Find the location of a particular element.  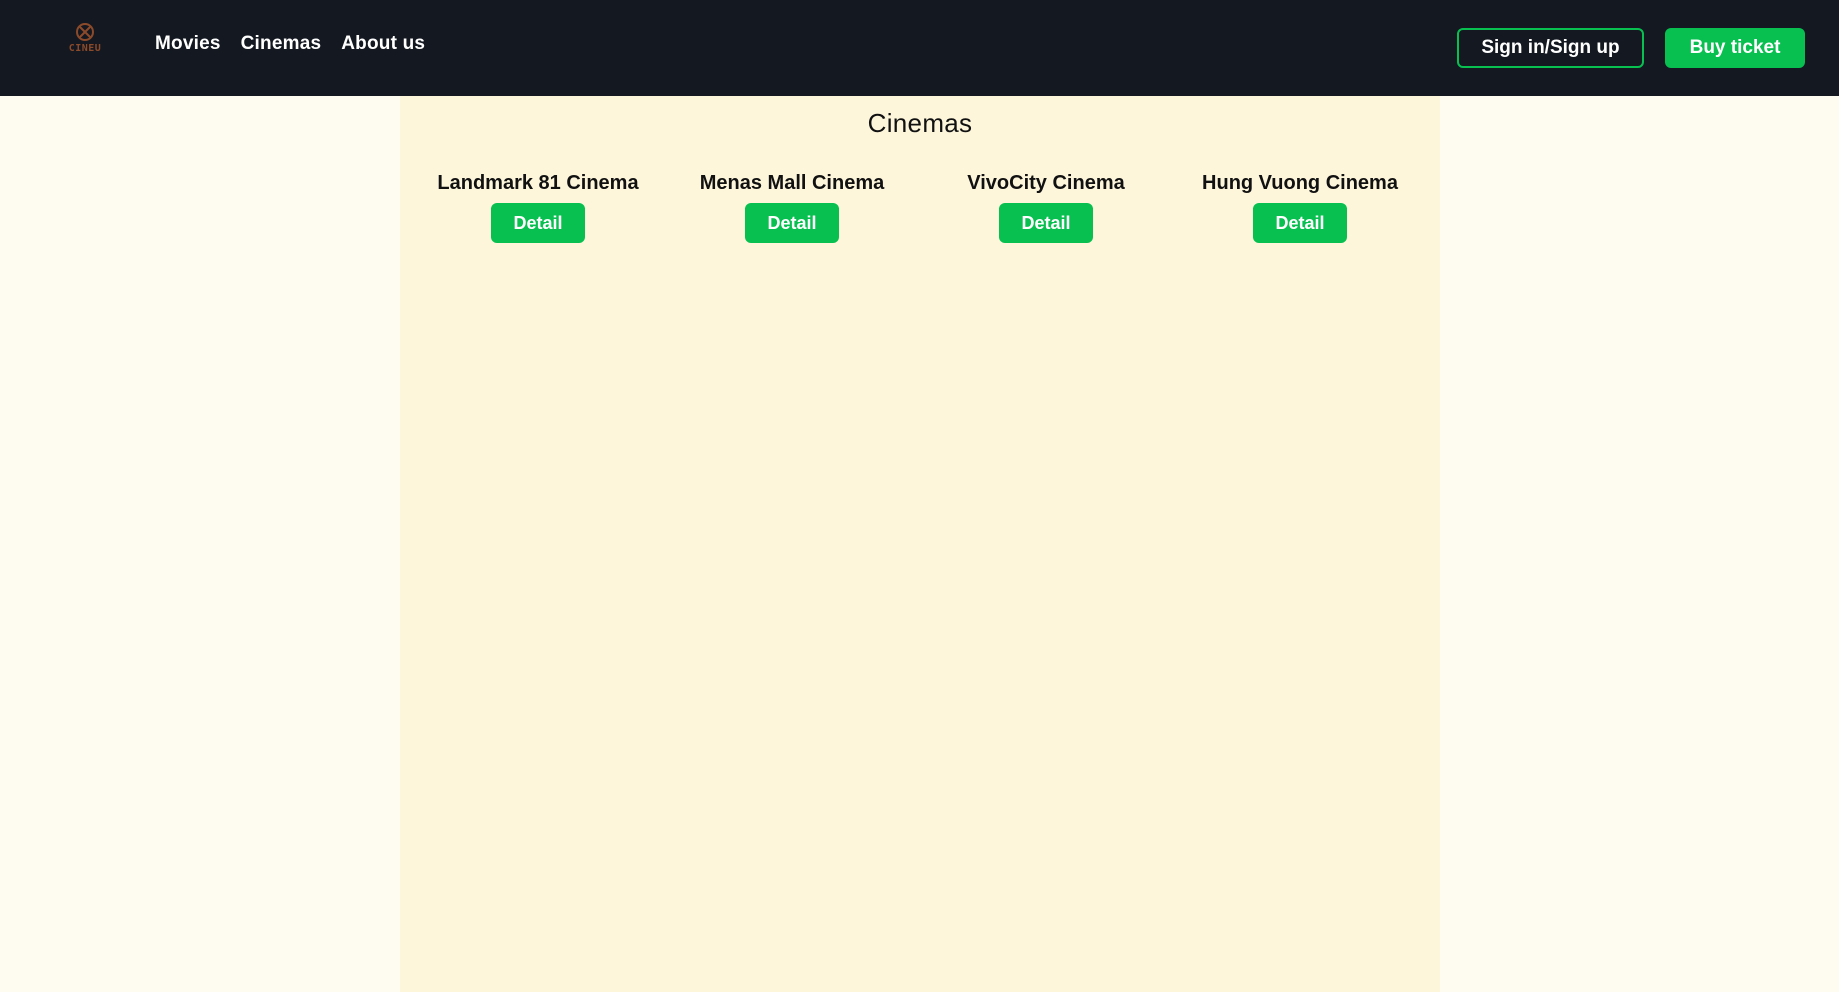

logo-text: CINEU is located at coordinates (85, 48).